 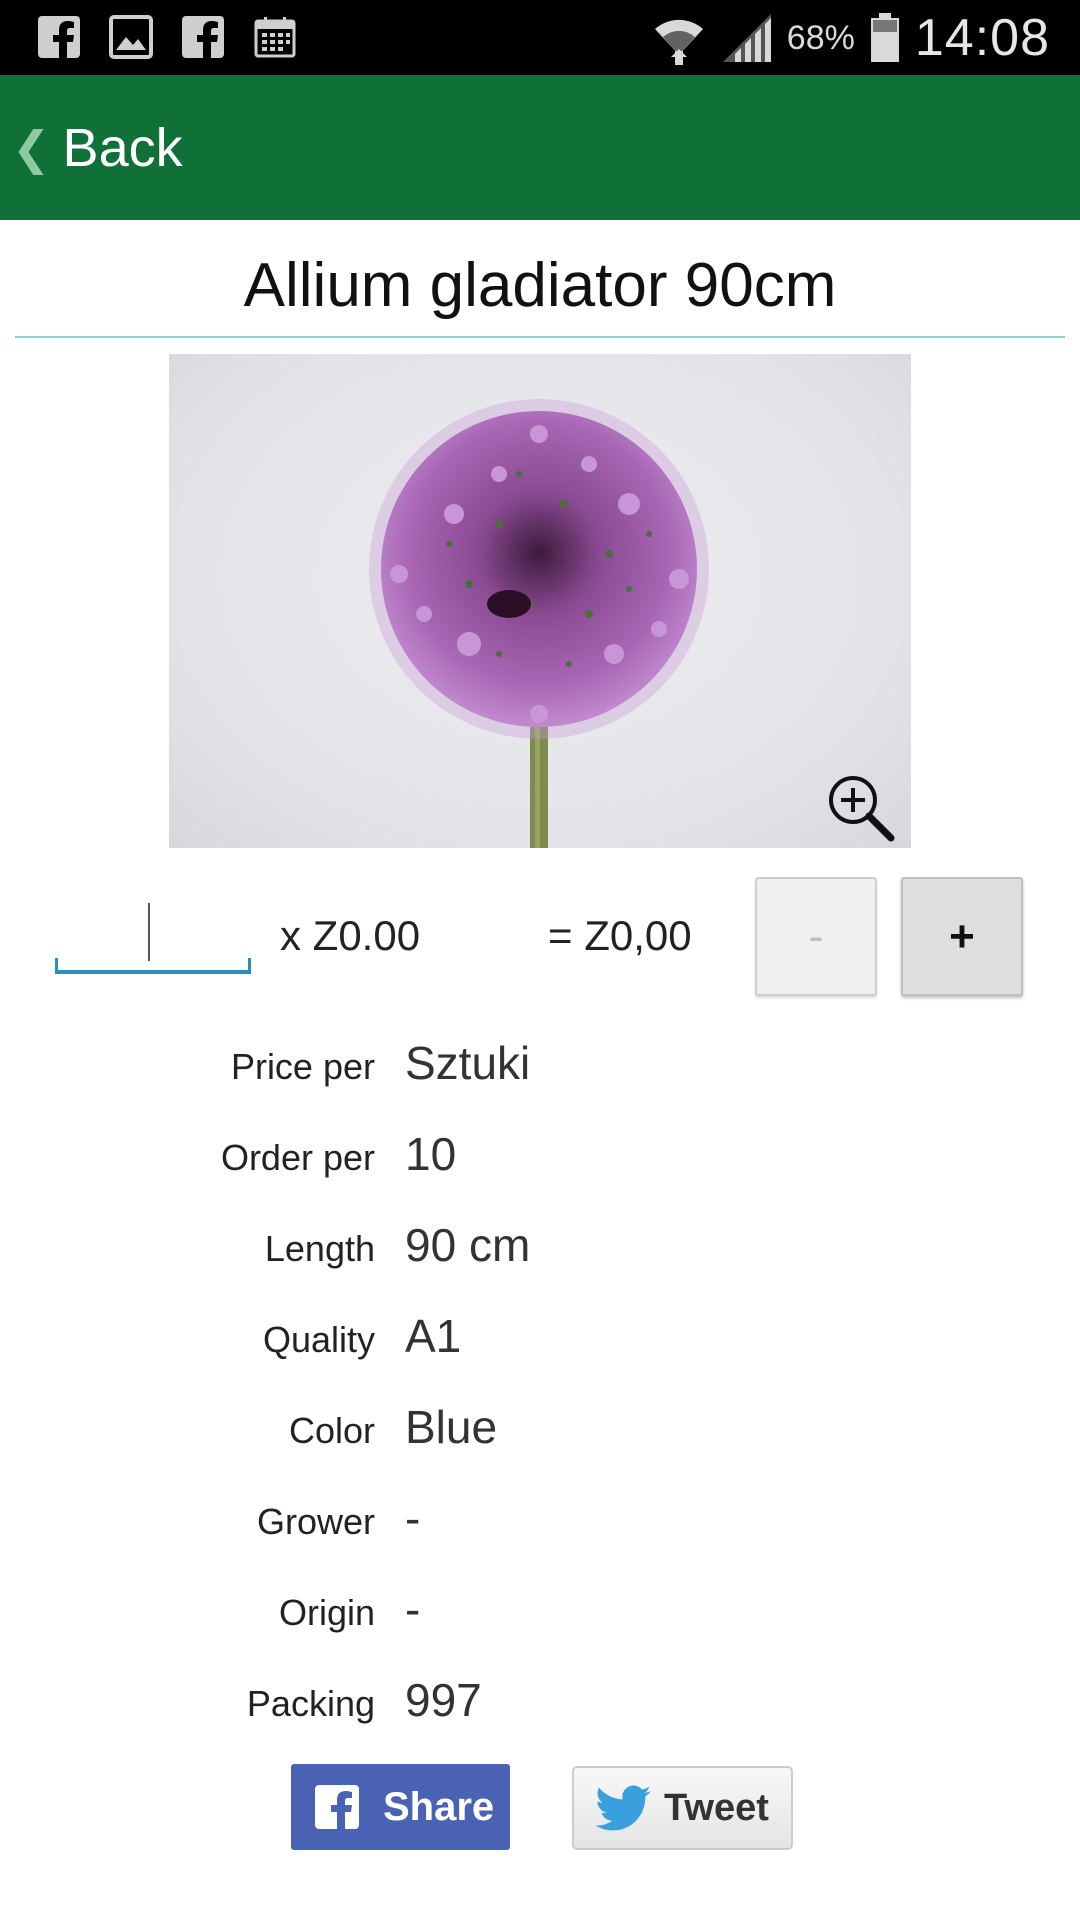 What do you see at coordinates (746, 38) in the screenshot?
I see `signal-icon` at bounding box center [746, 38].